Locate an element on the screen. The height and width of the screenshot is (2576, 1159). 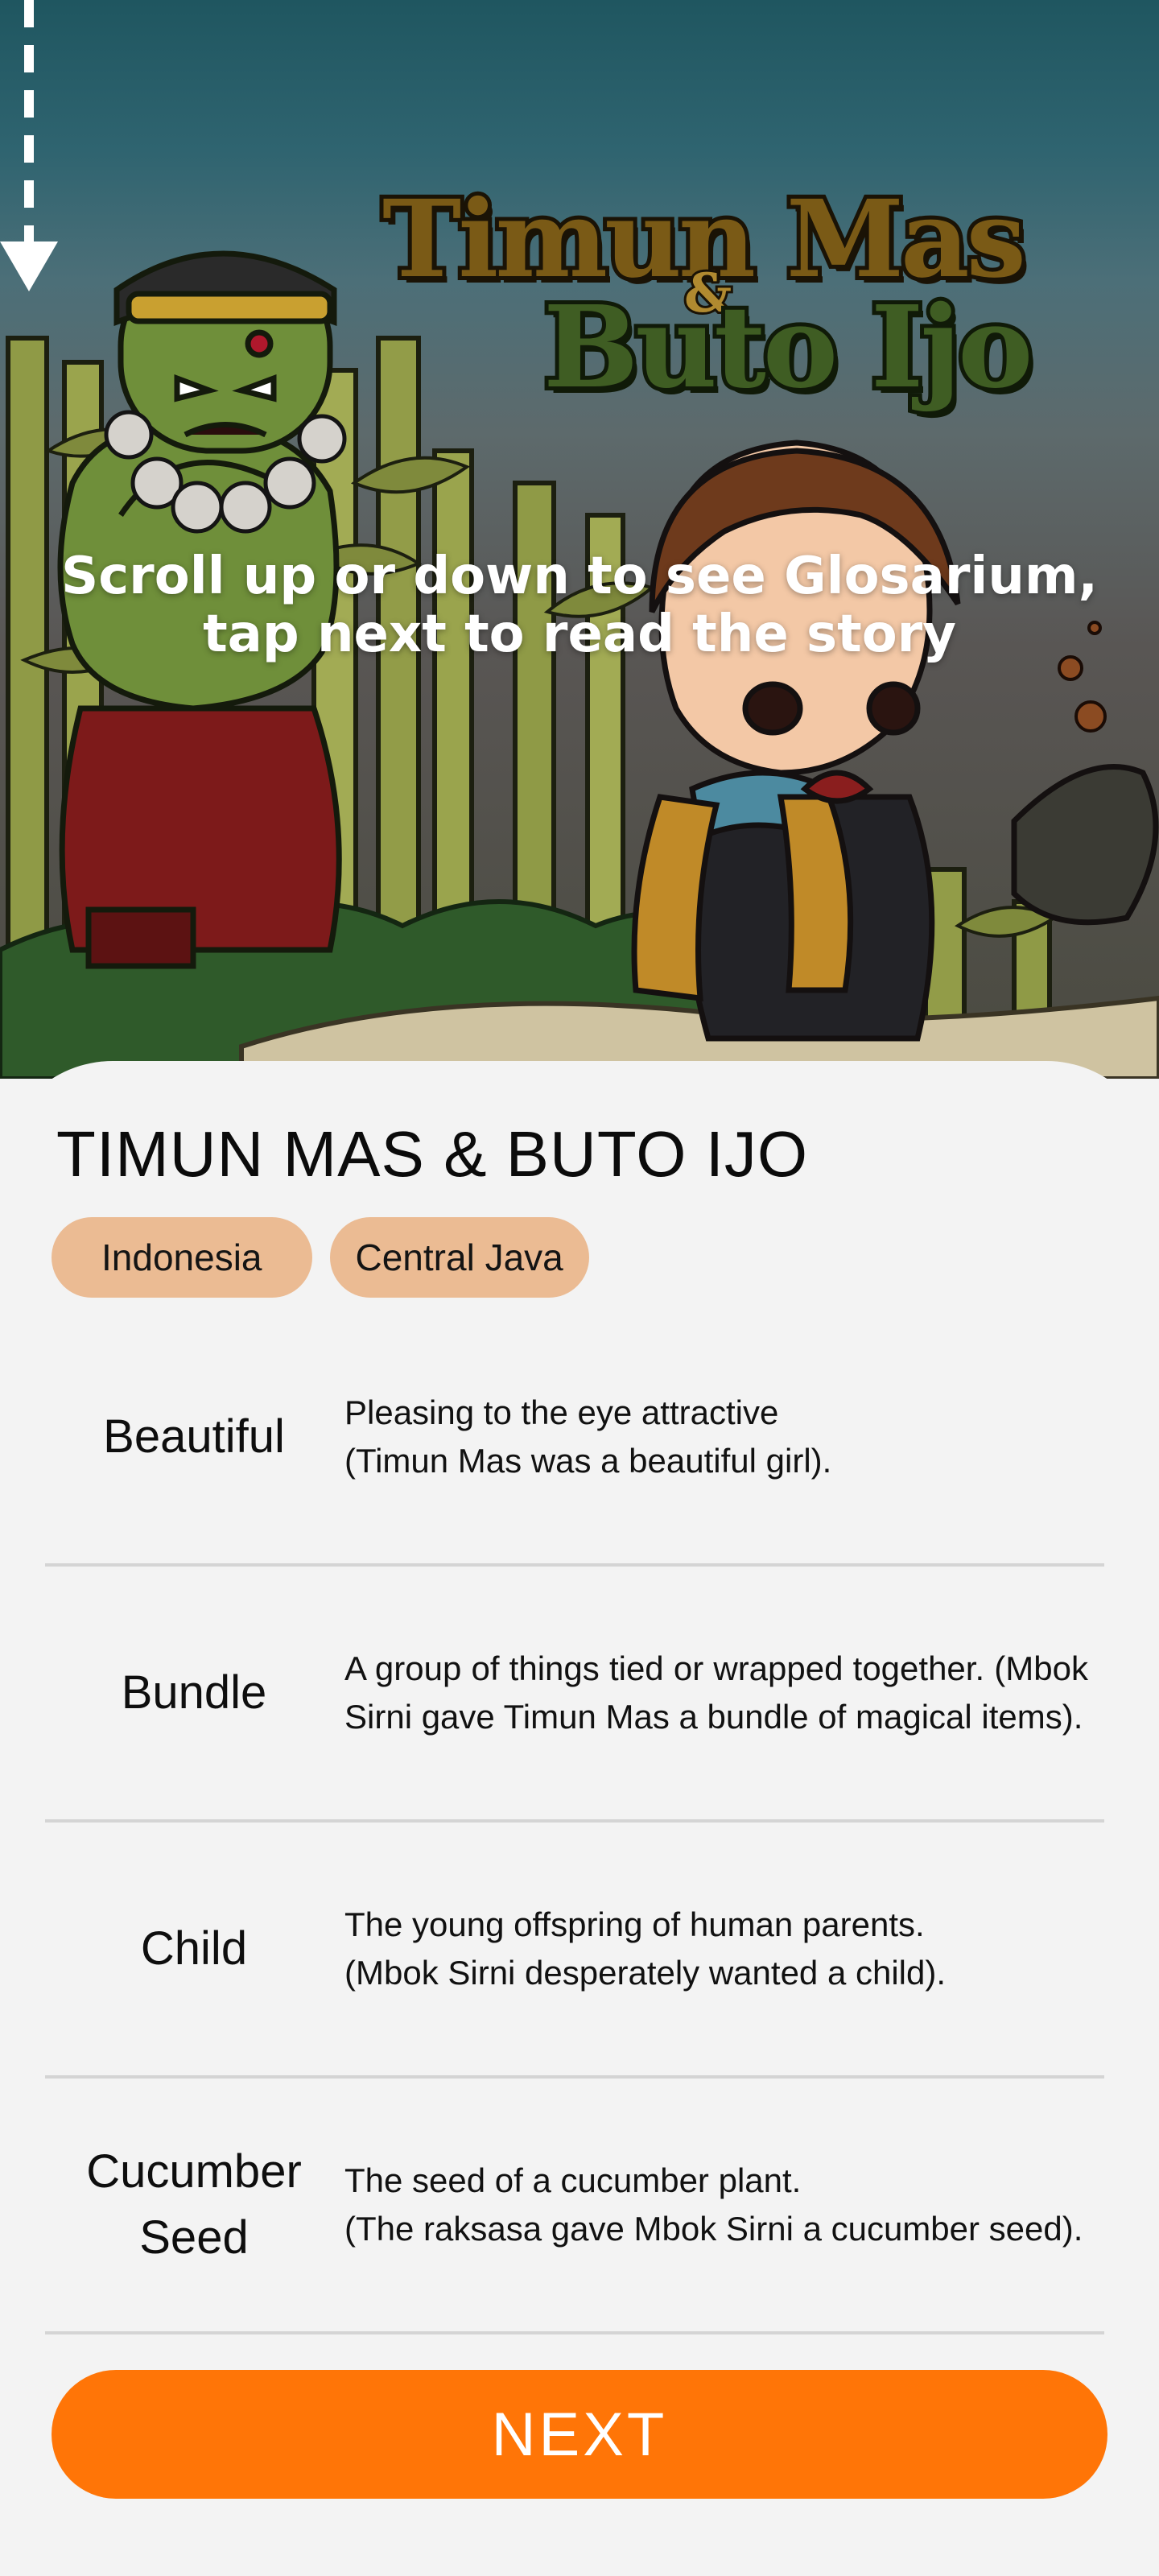
glossary-term: Child is located at coordinates (194, 1949).